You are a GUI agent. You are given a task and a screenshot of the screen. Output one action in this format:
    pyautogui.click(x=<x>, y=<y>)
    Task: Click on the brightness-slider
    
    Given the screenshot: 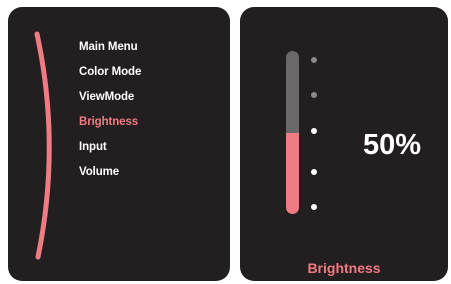 What is the action you would take?
    pyautogui.click(x=292, y=132)
    